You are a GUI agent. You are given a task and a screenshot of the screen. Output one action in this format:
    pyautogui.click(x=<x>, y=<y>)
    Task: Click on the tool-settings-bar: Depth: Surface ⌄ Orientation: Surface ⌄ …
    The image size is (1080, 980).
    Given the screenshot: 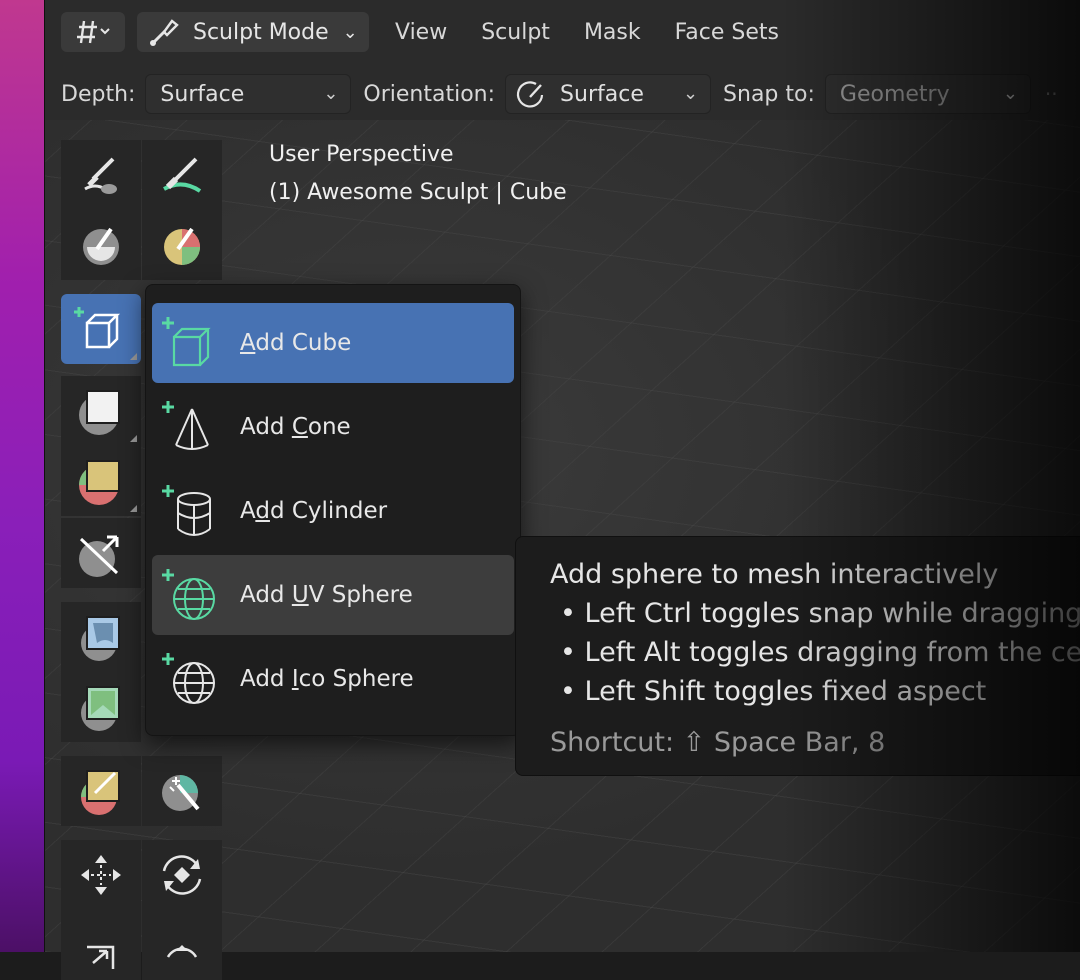 What is the action you would take?
    pyautogui.click(x=562, y=94)
    